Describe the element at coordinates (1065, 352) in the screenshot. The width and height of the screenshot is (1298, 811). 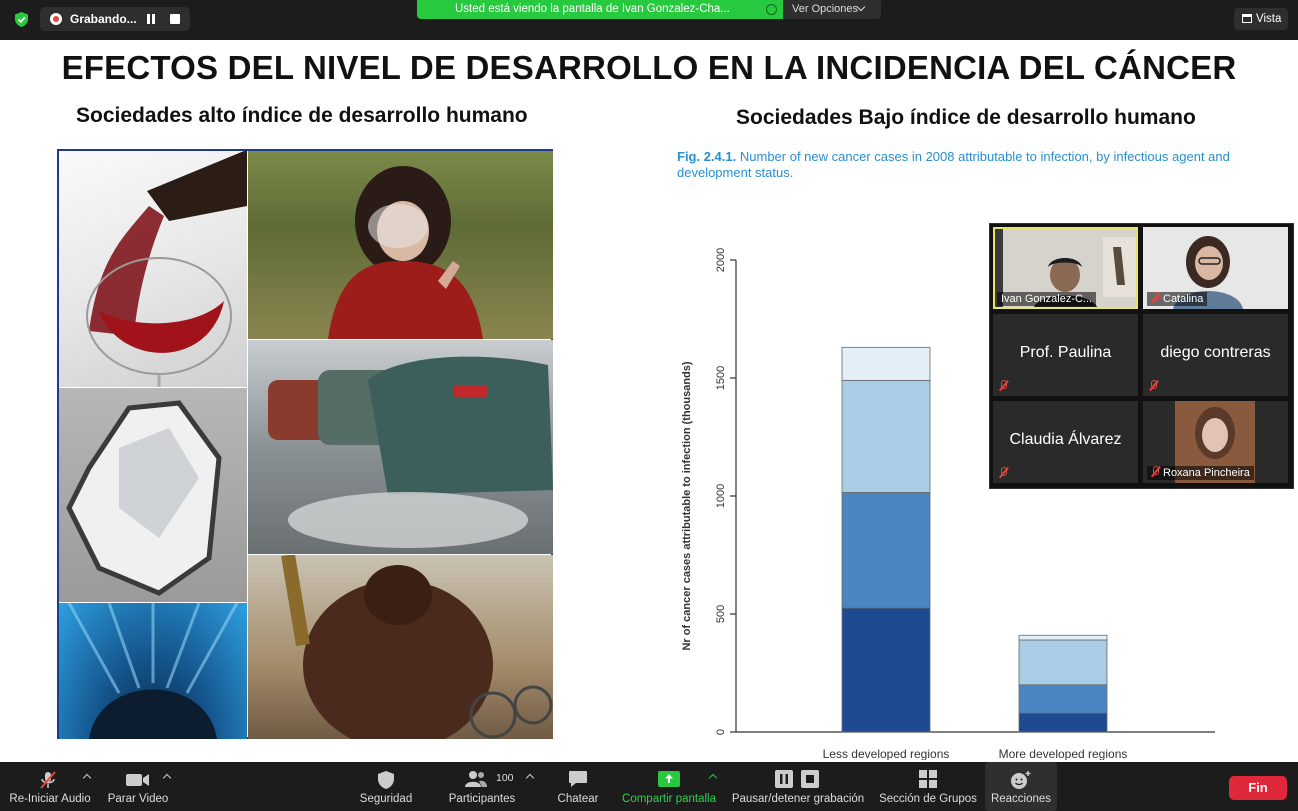
I see `participant-name: Prof. Paulina` at that location.